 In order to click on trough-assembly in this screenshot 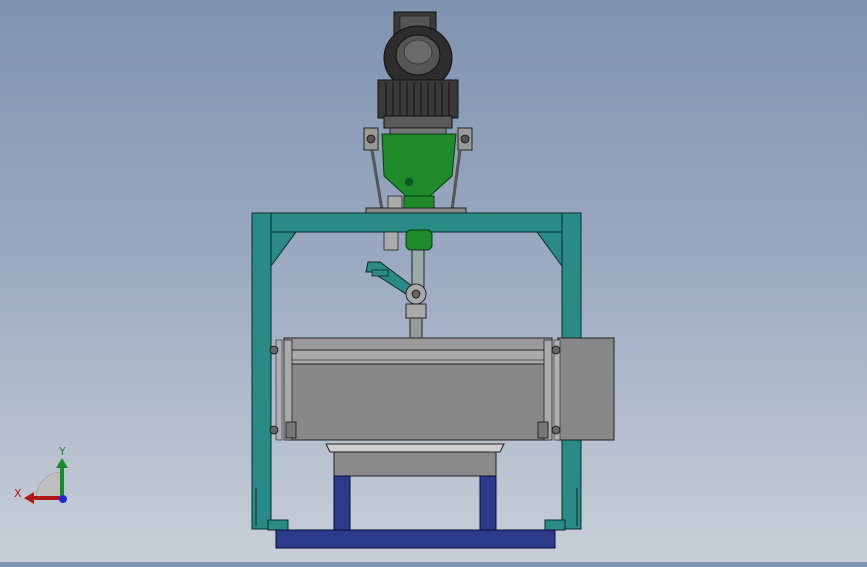, I will do `click(442, 389)`.